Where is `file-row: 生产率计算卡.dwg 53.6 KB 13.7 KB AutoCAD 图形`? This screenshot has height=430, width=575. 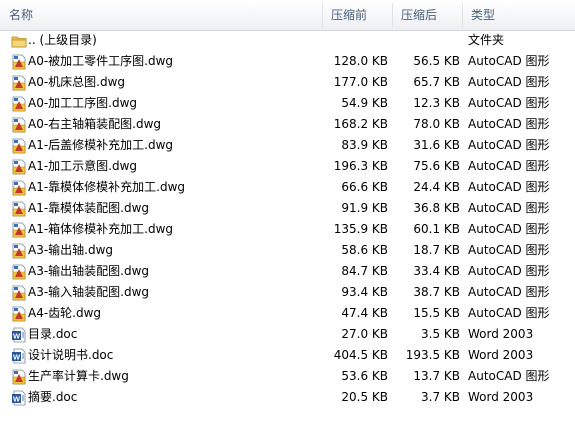
file-row: 生产率计算卡.dwg 53.6 KB 13.7 KB AutoCAD 图形 is located at coordinates (287, 376).